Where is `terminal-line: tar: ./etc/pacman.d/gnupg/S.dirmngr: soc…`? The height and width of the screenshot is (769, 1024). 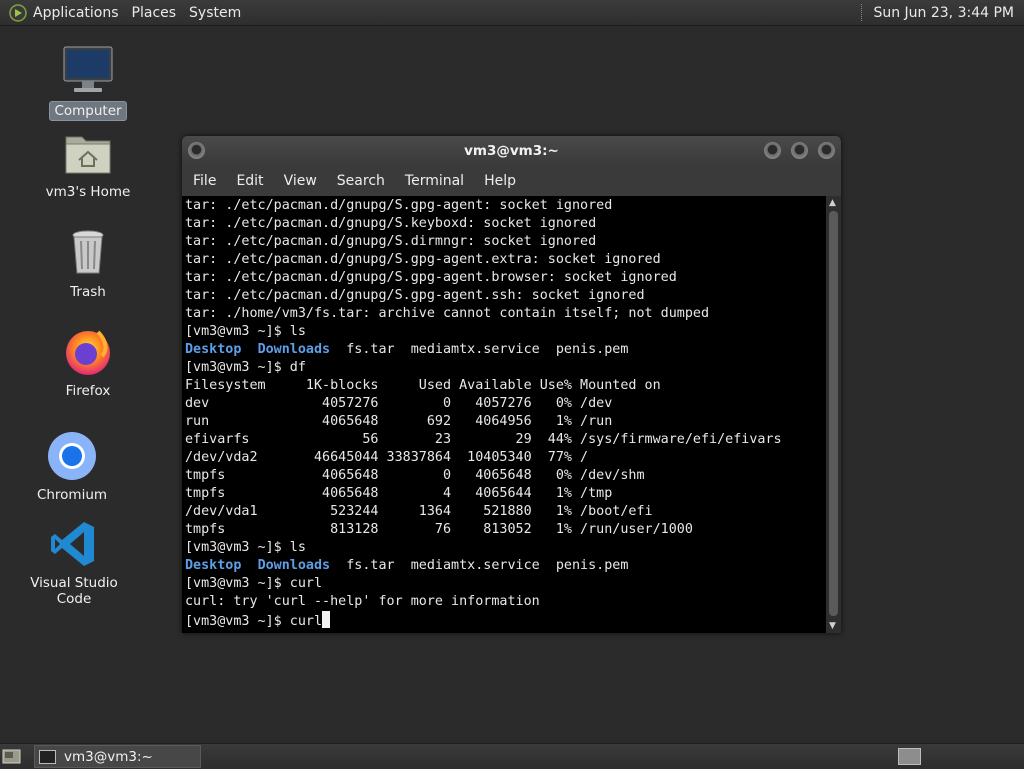 terminal-line: tar: ./etc/pacman.d/gnupg/S.dirmngr: soc… is located at coordinates (391, 241).